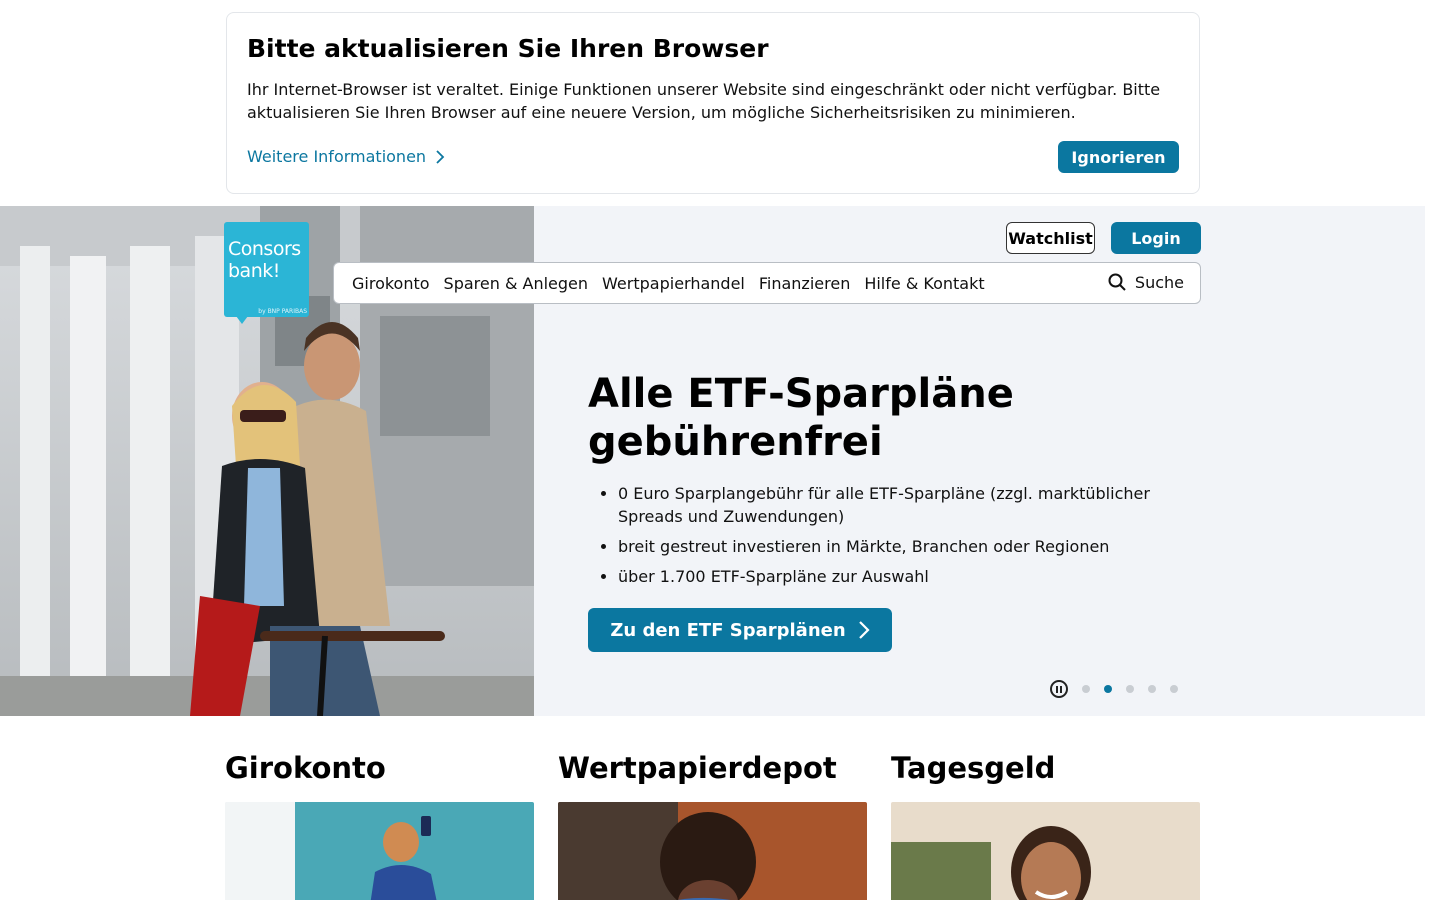 The width and height of the screenshot is (1440, 900). What do you see at coordinates (1156, 238) in the screenshot?
I see `login-button: Login` at bounding box center [1156, 238].